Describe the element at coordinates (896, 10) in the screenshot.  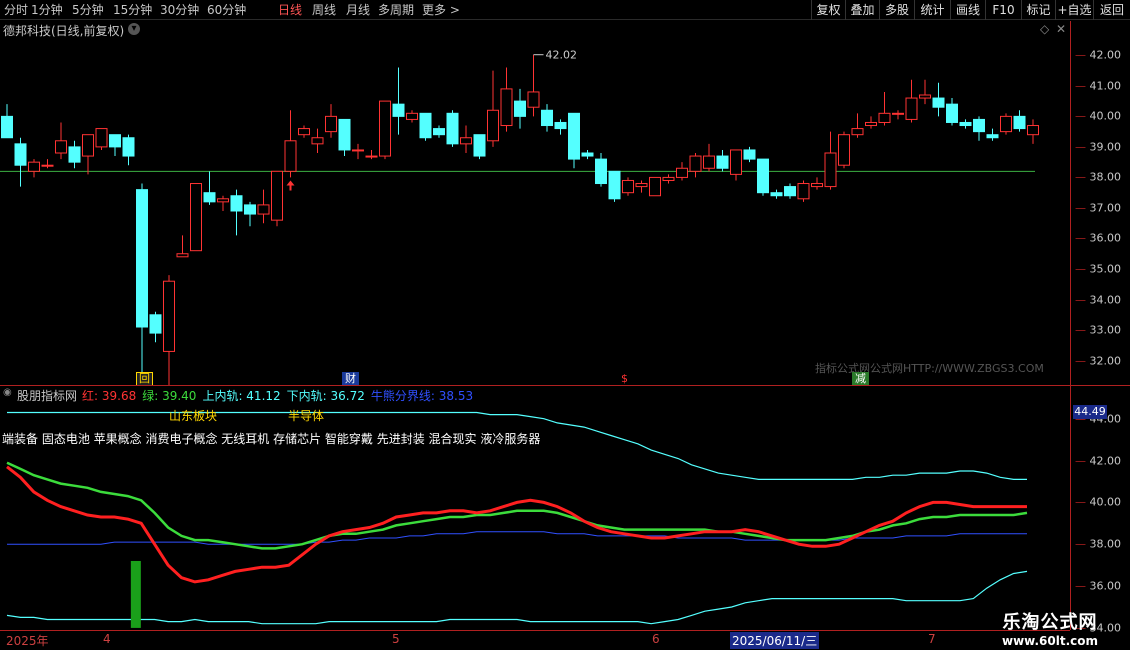
I see `toolbar-button-2: 多股` at that location.